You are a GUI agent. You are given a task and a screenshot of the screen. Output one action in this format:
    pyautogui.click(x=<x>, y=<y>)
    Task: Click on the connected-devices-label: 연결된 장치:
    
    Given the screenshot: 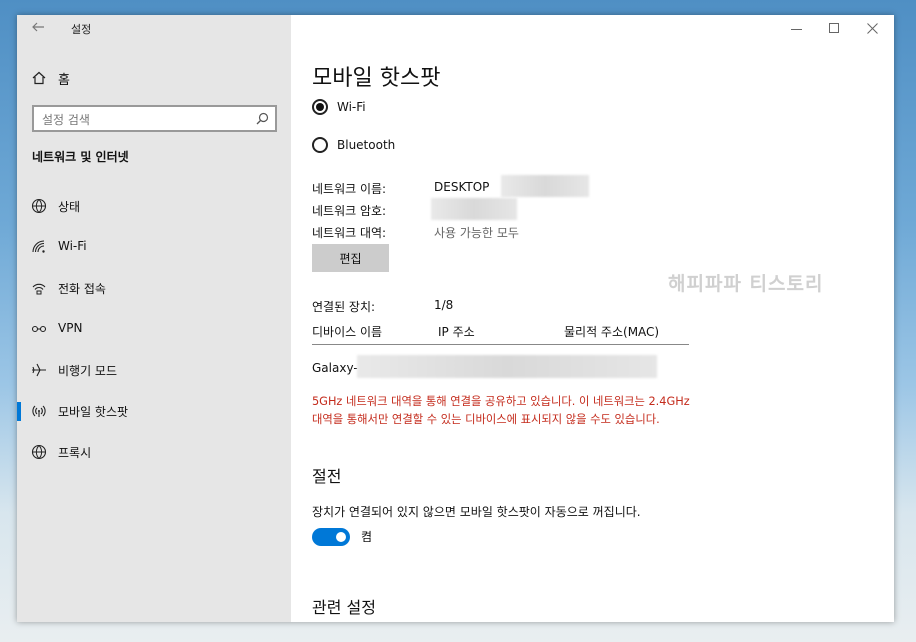 What is the action you would take?
    pyautogui.click(x=344, y=307)
    